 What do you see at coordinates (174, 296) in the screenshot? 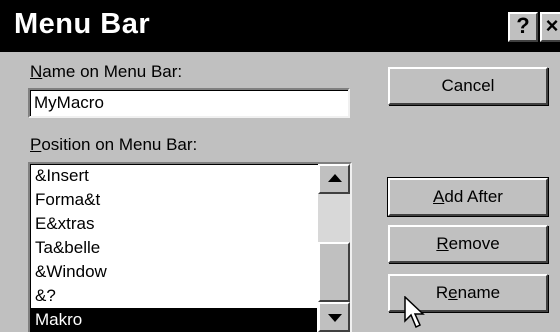
I see `list-item: &?` at bounding box center [174, 296].